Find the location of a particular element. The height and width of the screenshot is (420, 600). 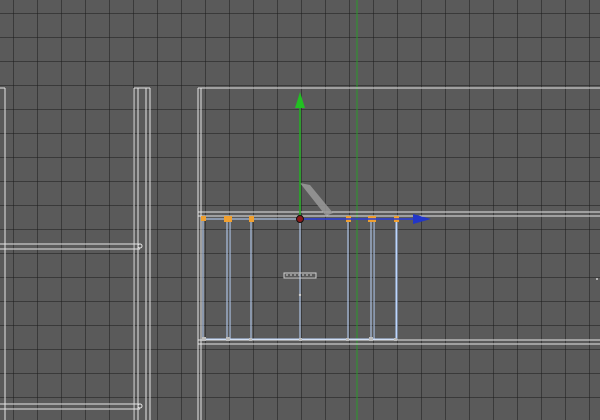

window-center-dot is located at coordinates (300, 295).